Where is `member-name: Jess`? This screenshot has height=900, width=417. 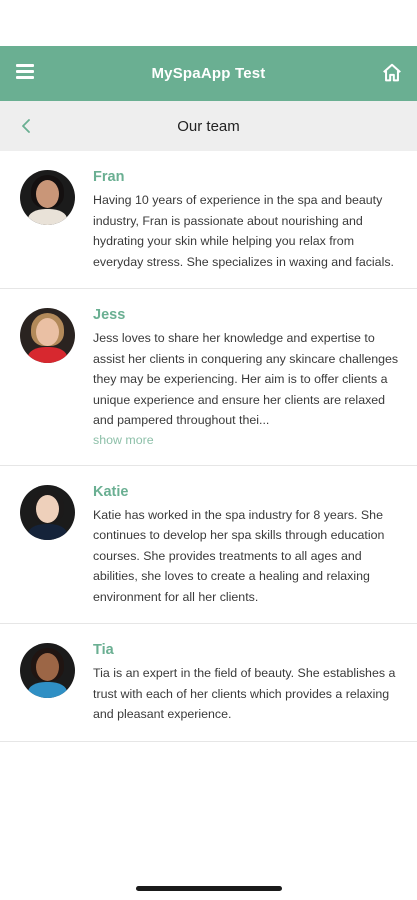
member-name: Jess is located at coordinates (109, 315).